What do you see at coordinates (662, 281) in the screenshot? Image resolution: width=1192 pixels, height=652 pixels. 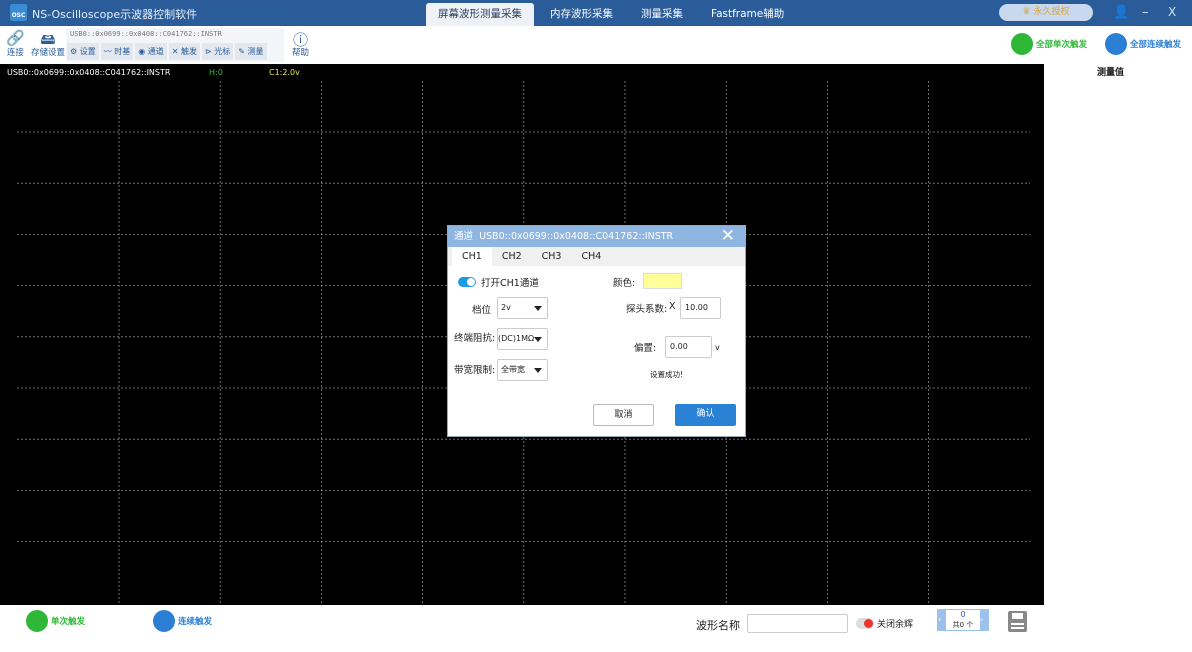 I see `color-swatch` at bounding box center [662, 281].